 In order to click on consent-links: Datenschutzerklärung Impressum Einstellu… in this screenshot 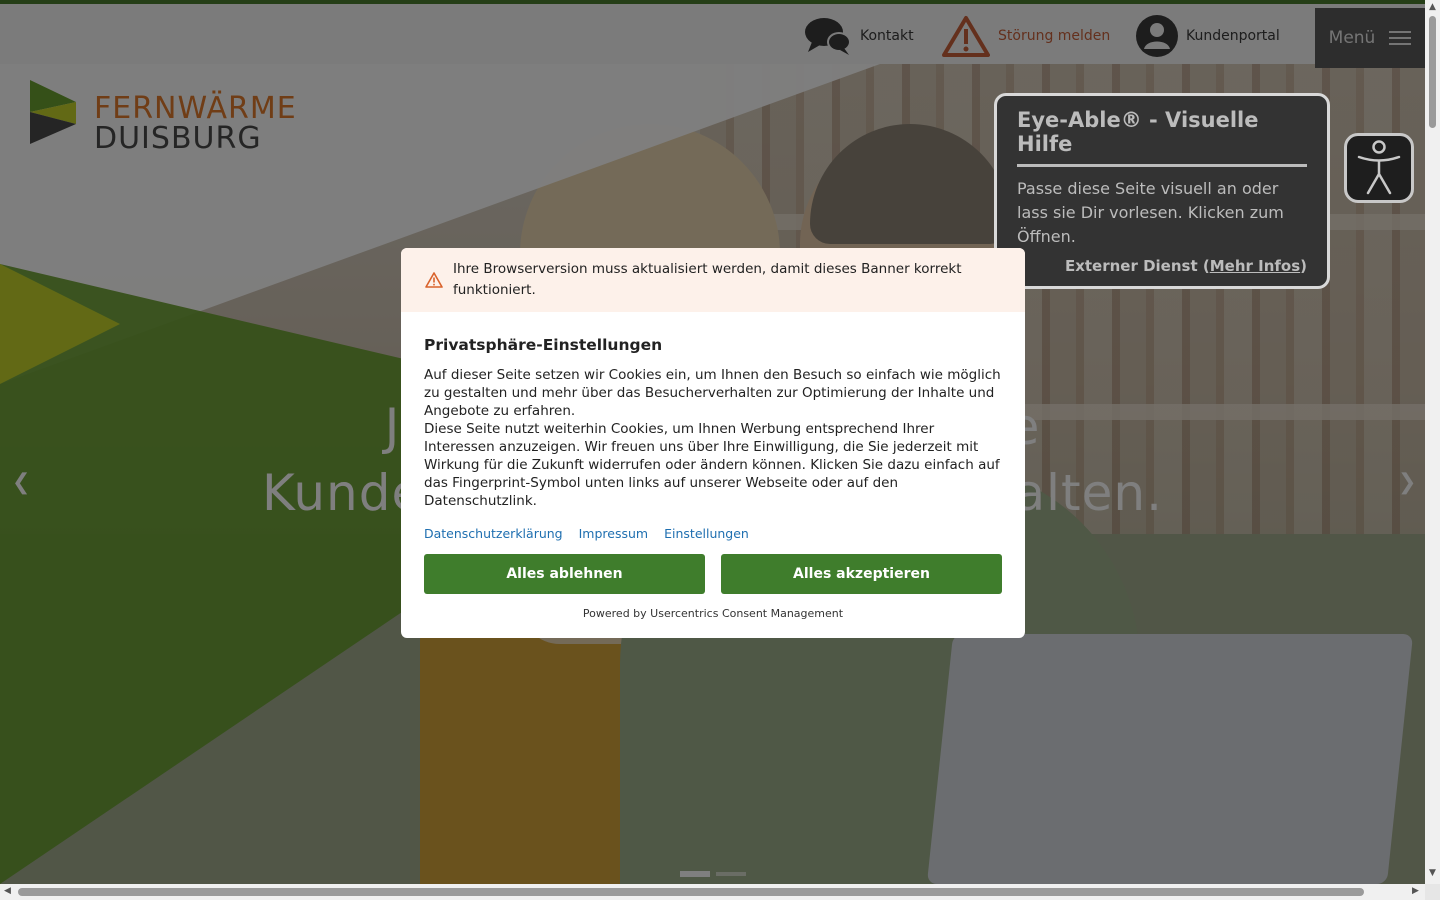, I will do `click(713, 533)`.